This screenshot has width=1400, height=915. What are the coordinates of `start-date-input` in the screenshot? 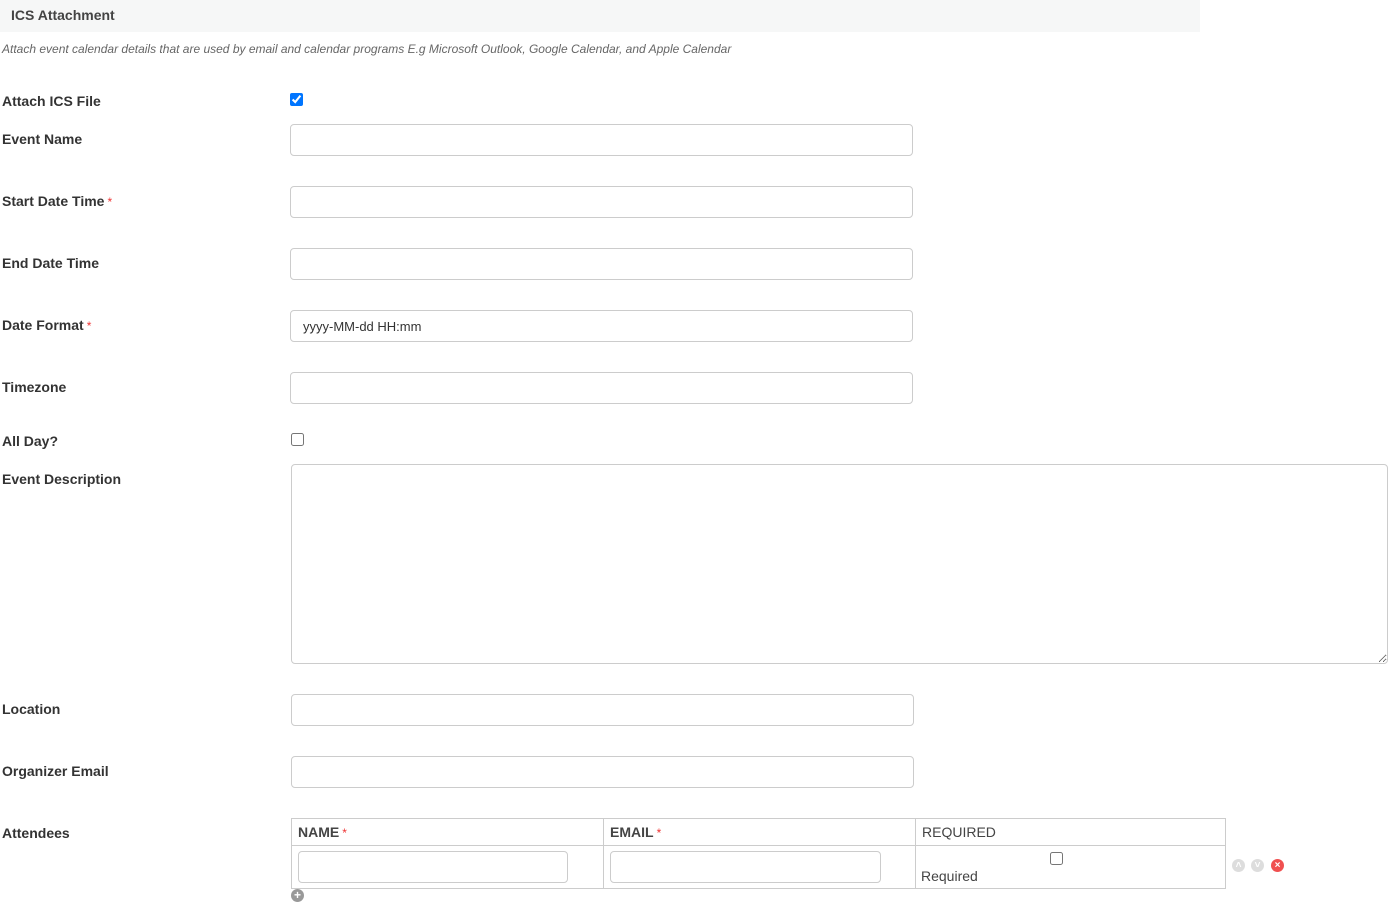 It's located at (601, 202).